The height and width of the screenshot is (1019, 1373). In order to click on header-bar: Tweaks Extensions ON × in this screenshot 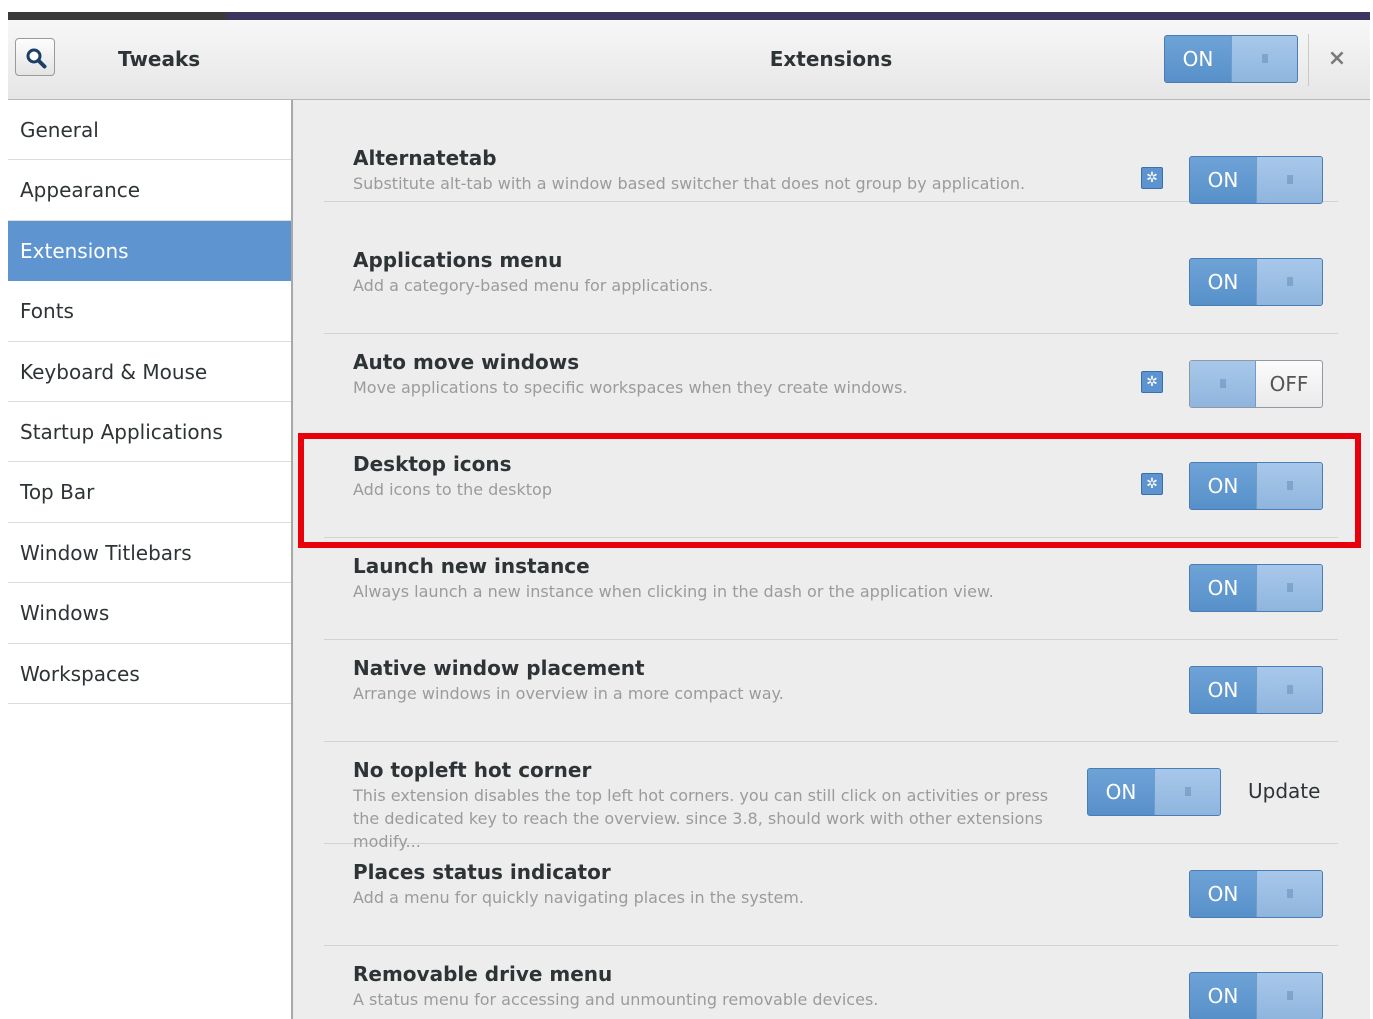, I will do `click(689, 60)`.